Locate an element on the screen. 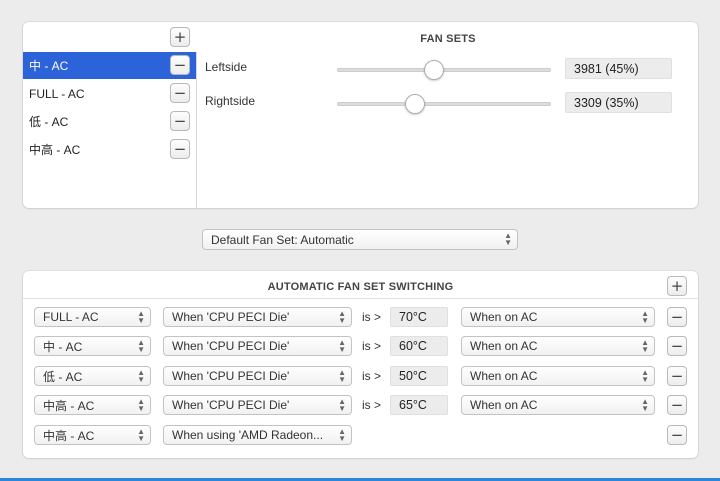 Image resolution: width=720 pixels, height=481 pixels. fan-name-label: Leftside is located at coordinates (226, 67).